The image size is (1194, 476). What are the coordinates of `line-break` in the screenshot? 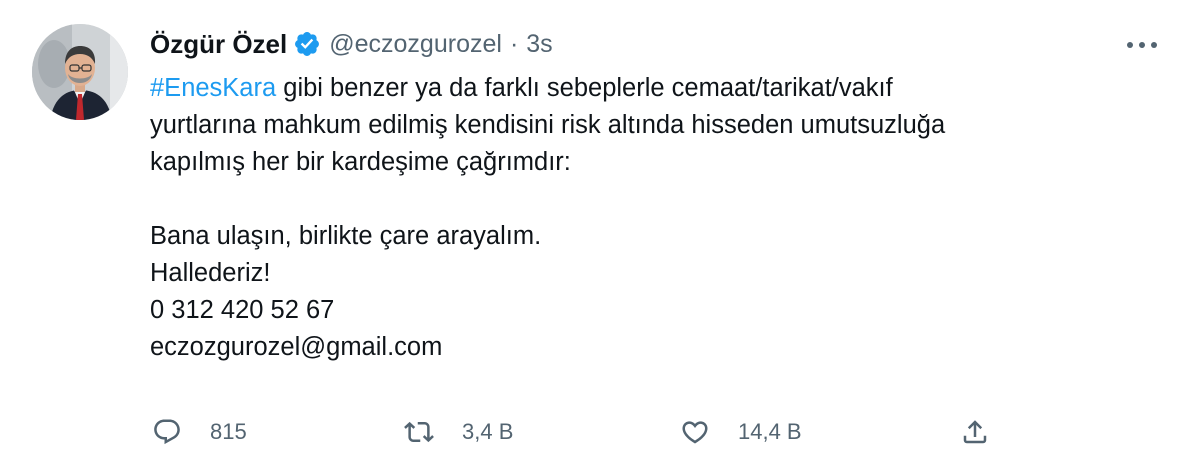 It's located at (655, 199).